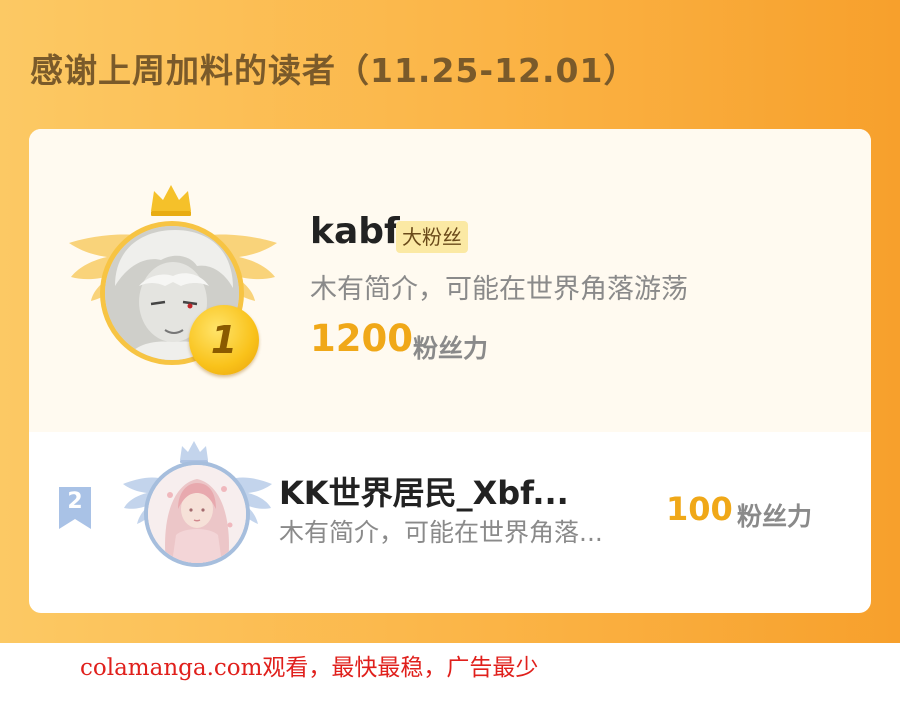 This screenshot has width=900, height=720. Describe the element at coordinates (499, 289) in the screenshot. I see `user-bio: 木有简介，可能在世界角落游荡` at that location.